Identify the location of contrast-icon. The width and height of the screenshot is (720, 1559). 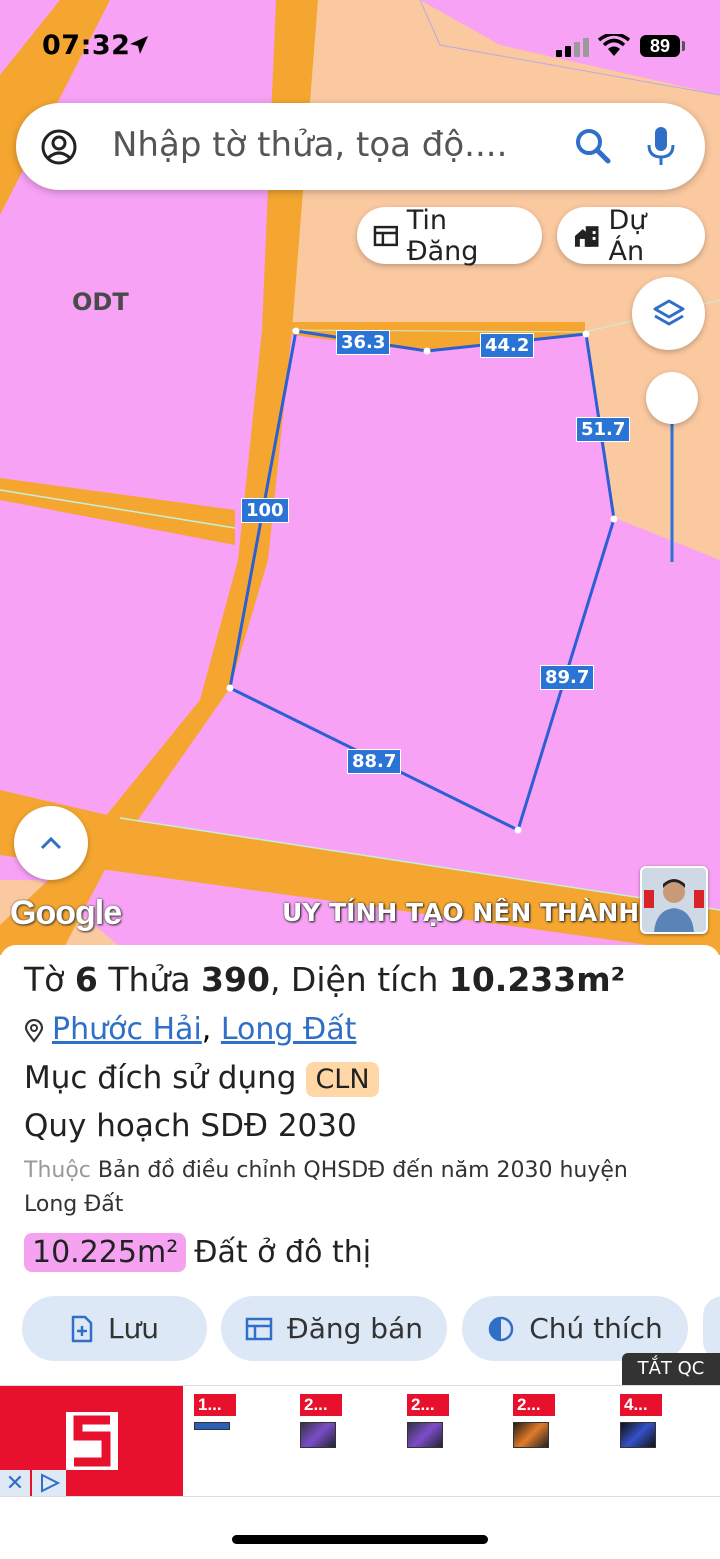
(501, 1328).